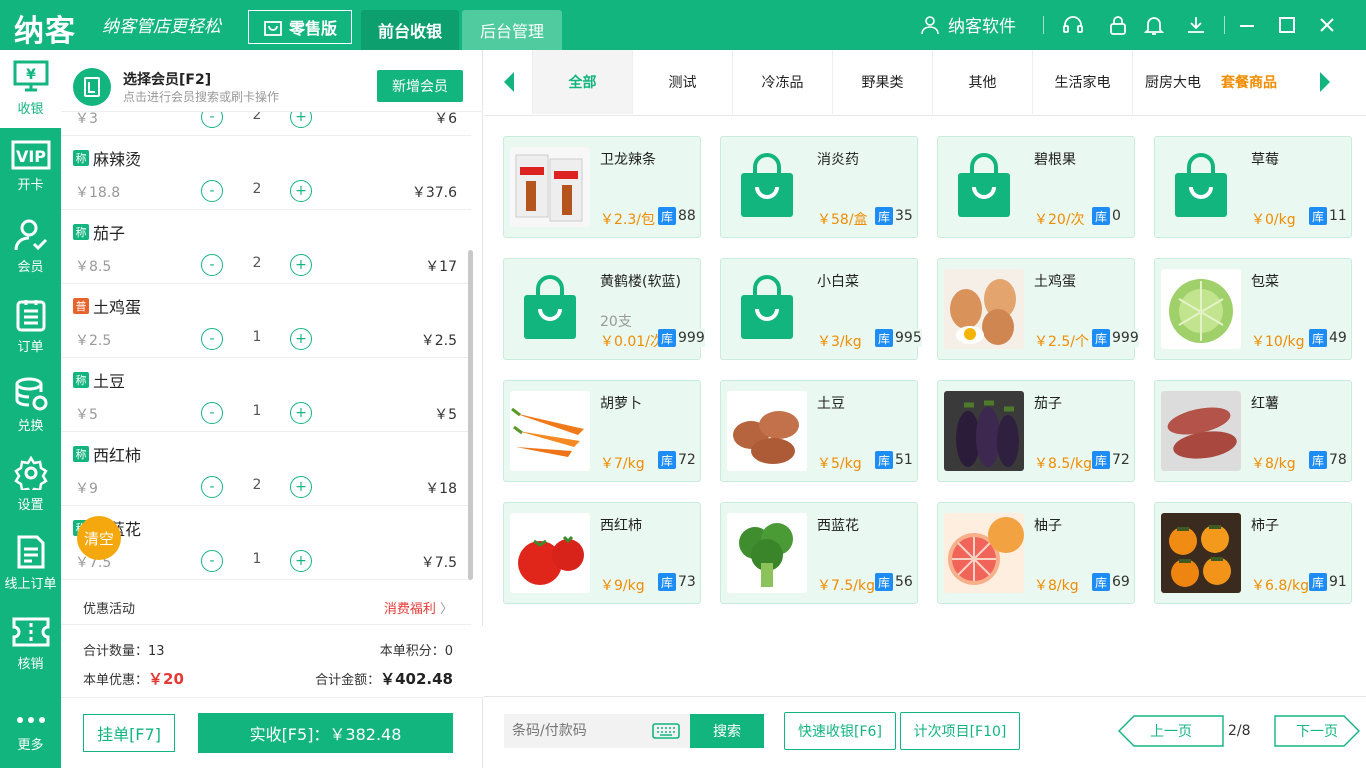 This screenshot has width=1366, height=768. I want to click on nav-verify: 核销, so click(30, 644).